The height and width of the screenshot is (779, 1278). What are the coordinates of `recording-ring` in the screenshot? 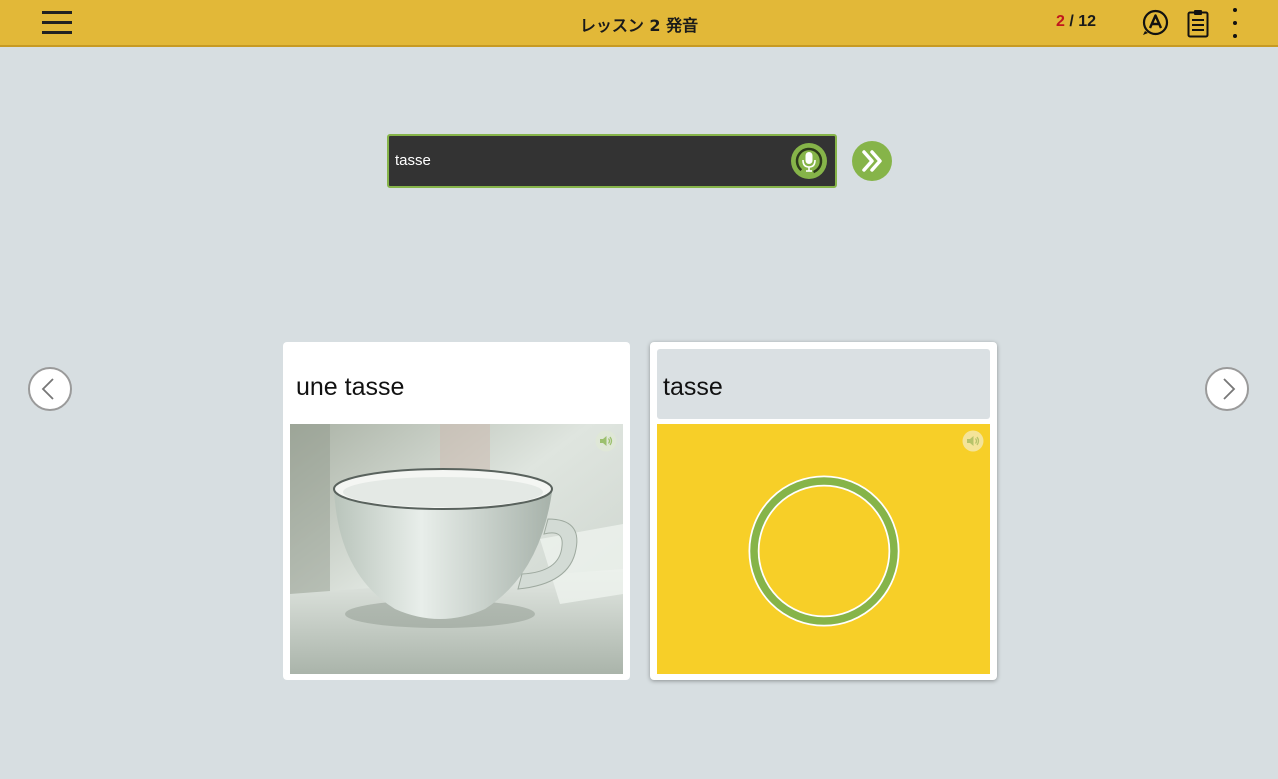 It's located at (823, 549).